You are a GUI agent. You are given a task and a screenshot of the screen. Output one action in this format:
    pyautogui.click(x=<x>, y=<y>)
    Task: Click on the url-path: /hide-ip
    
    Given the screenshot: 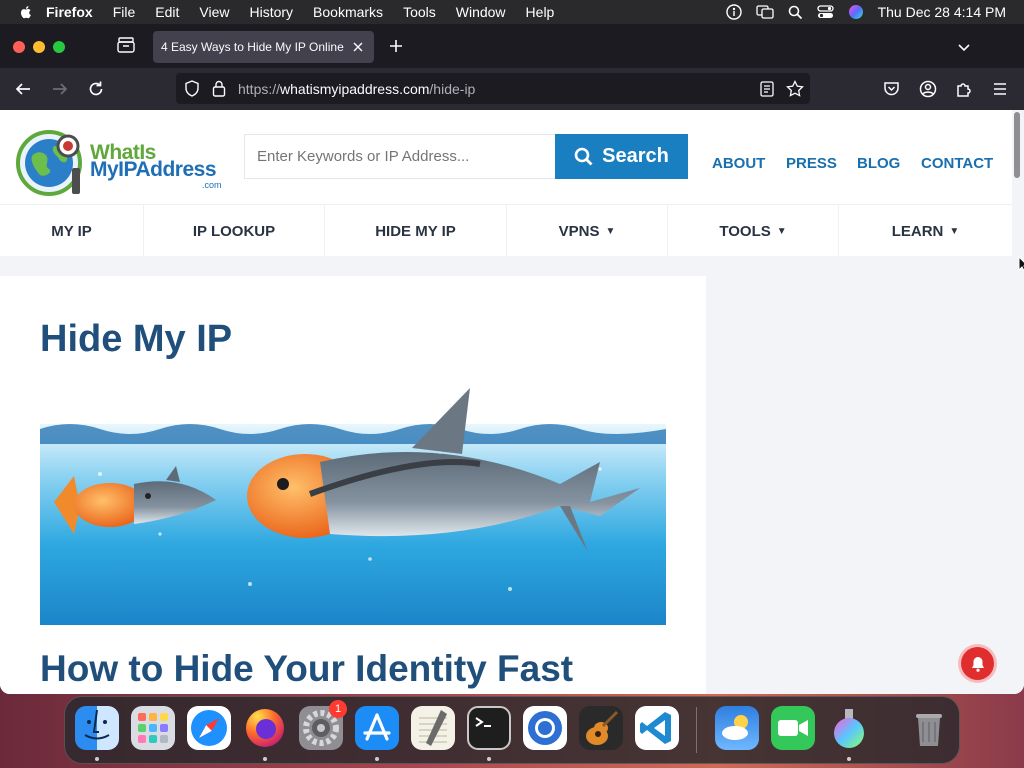 What is the action you would take?
    pyautogui.click(x=452, y=89)
    